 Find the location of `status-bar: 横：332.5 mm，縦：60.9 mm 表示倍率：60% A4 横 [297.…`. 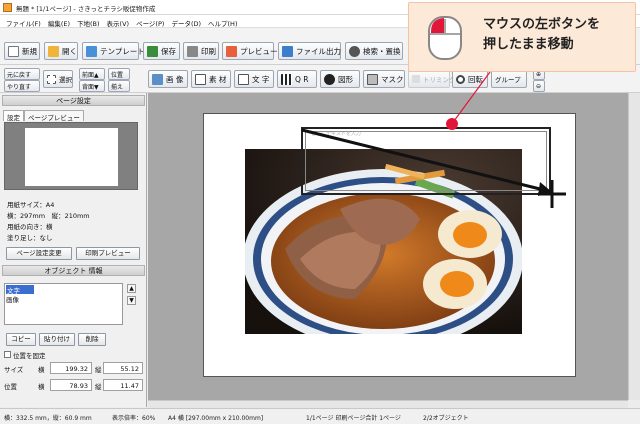

status-bar: 横：332.5 mm，縦：60.9 mm 表示倍率：60% A4 横 [297.… is located at coordinates (320, 416).